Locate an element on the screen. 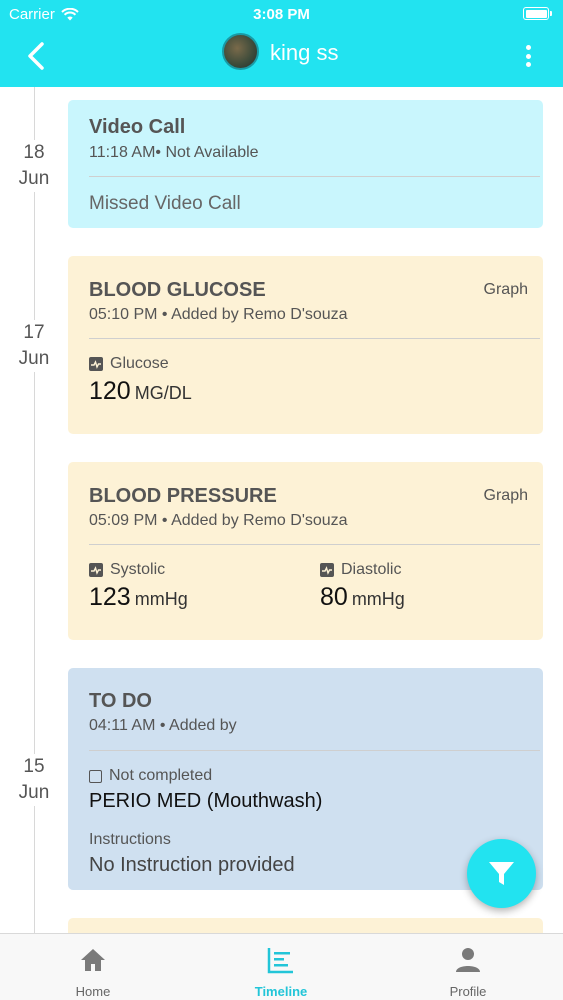  instructions-value: No Instruction provided is located at coordinates (192, 865).